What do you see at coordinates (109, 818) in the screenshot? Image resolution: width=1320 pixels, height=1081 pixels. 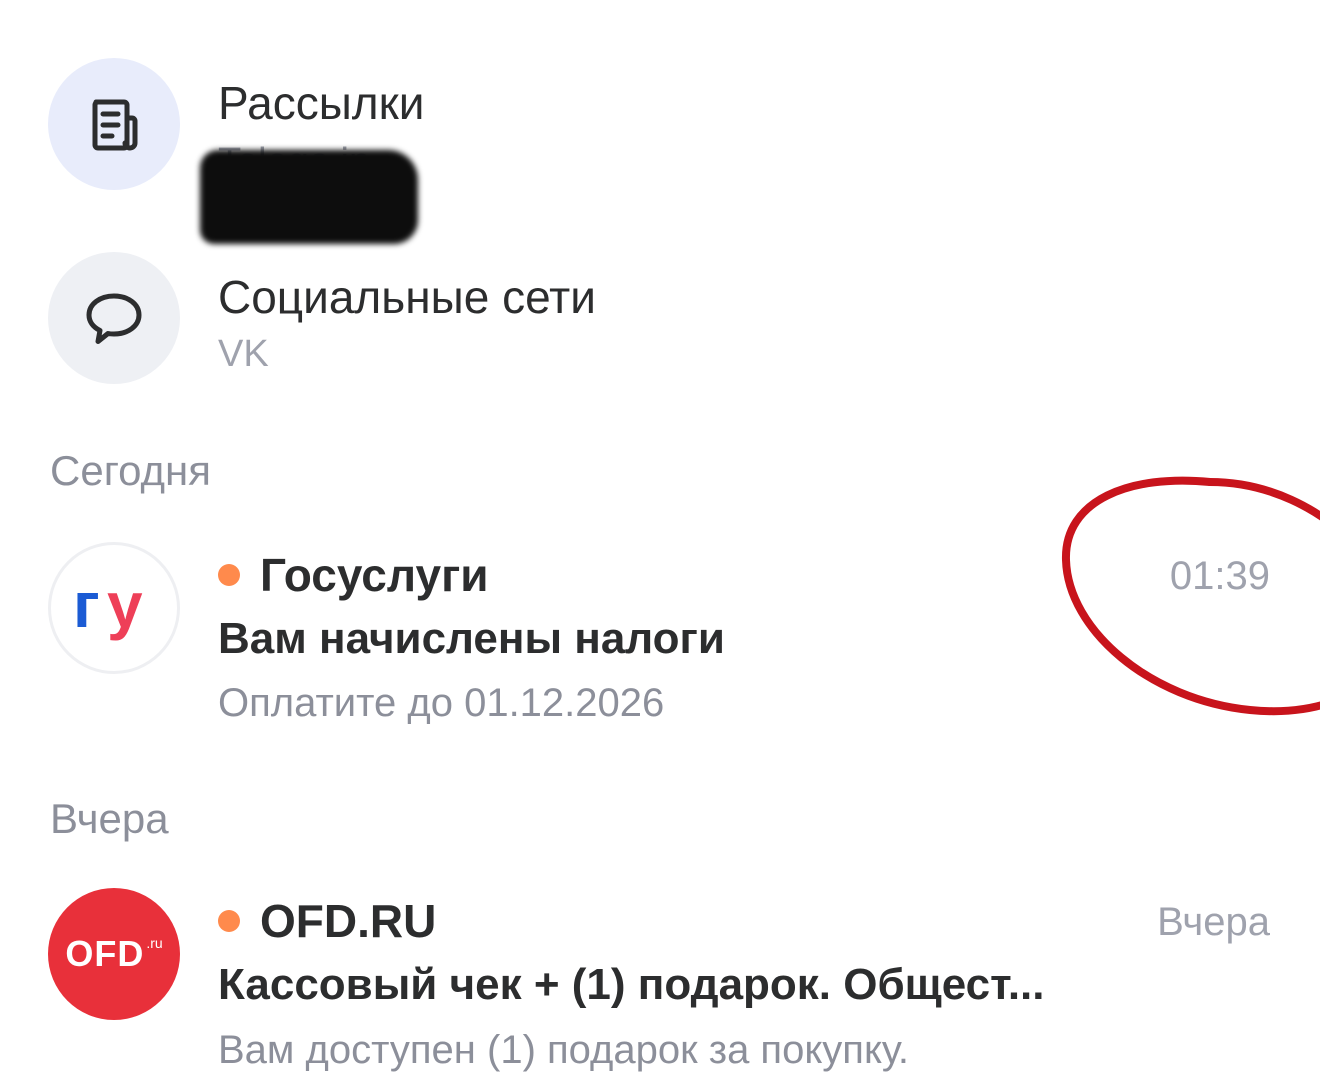 I see `section-header-yesterday: Вчера` at bounding box center [109, 818].